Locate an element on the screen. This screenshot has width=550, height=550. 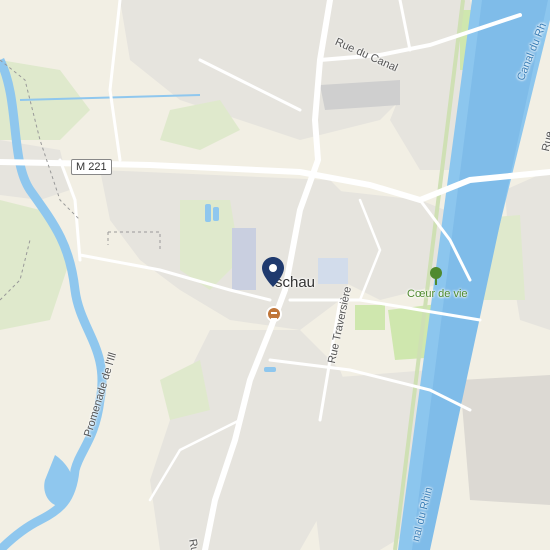
restaurant-icon is located at coordinates (274, 314).